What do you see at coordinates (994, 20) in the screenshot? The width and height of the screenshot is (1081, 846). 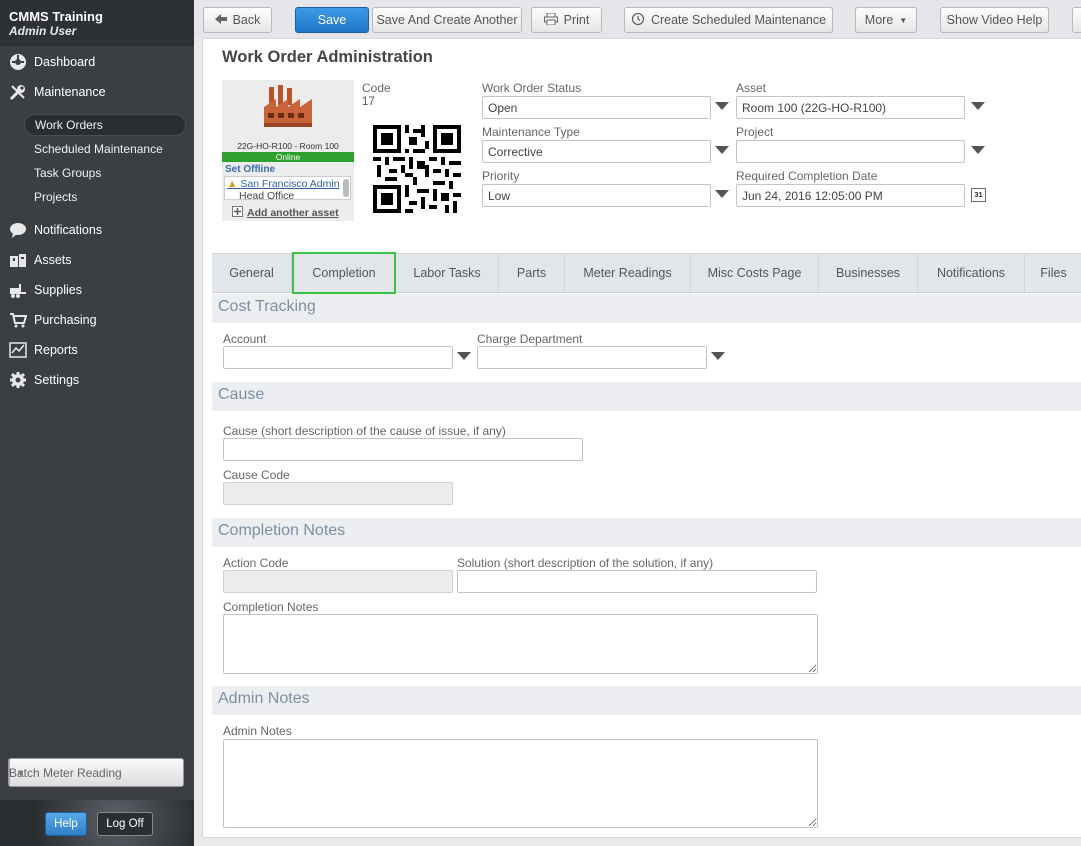 I see `show-video-help-button: Show Video Help` at bounding box center [994, 20].